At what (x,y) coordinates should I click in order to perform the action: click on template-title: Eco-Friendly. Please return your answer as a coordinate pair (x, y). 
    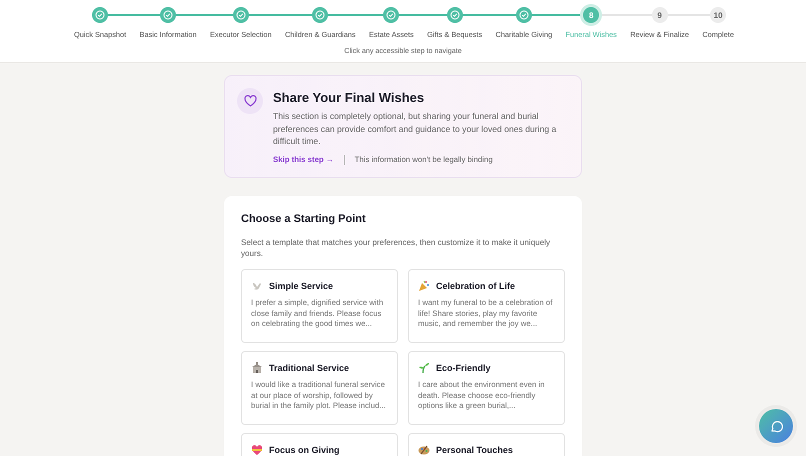
    Looking at the image, I should click on (463, 367).